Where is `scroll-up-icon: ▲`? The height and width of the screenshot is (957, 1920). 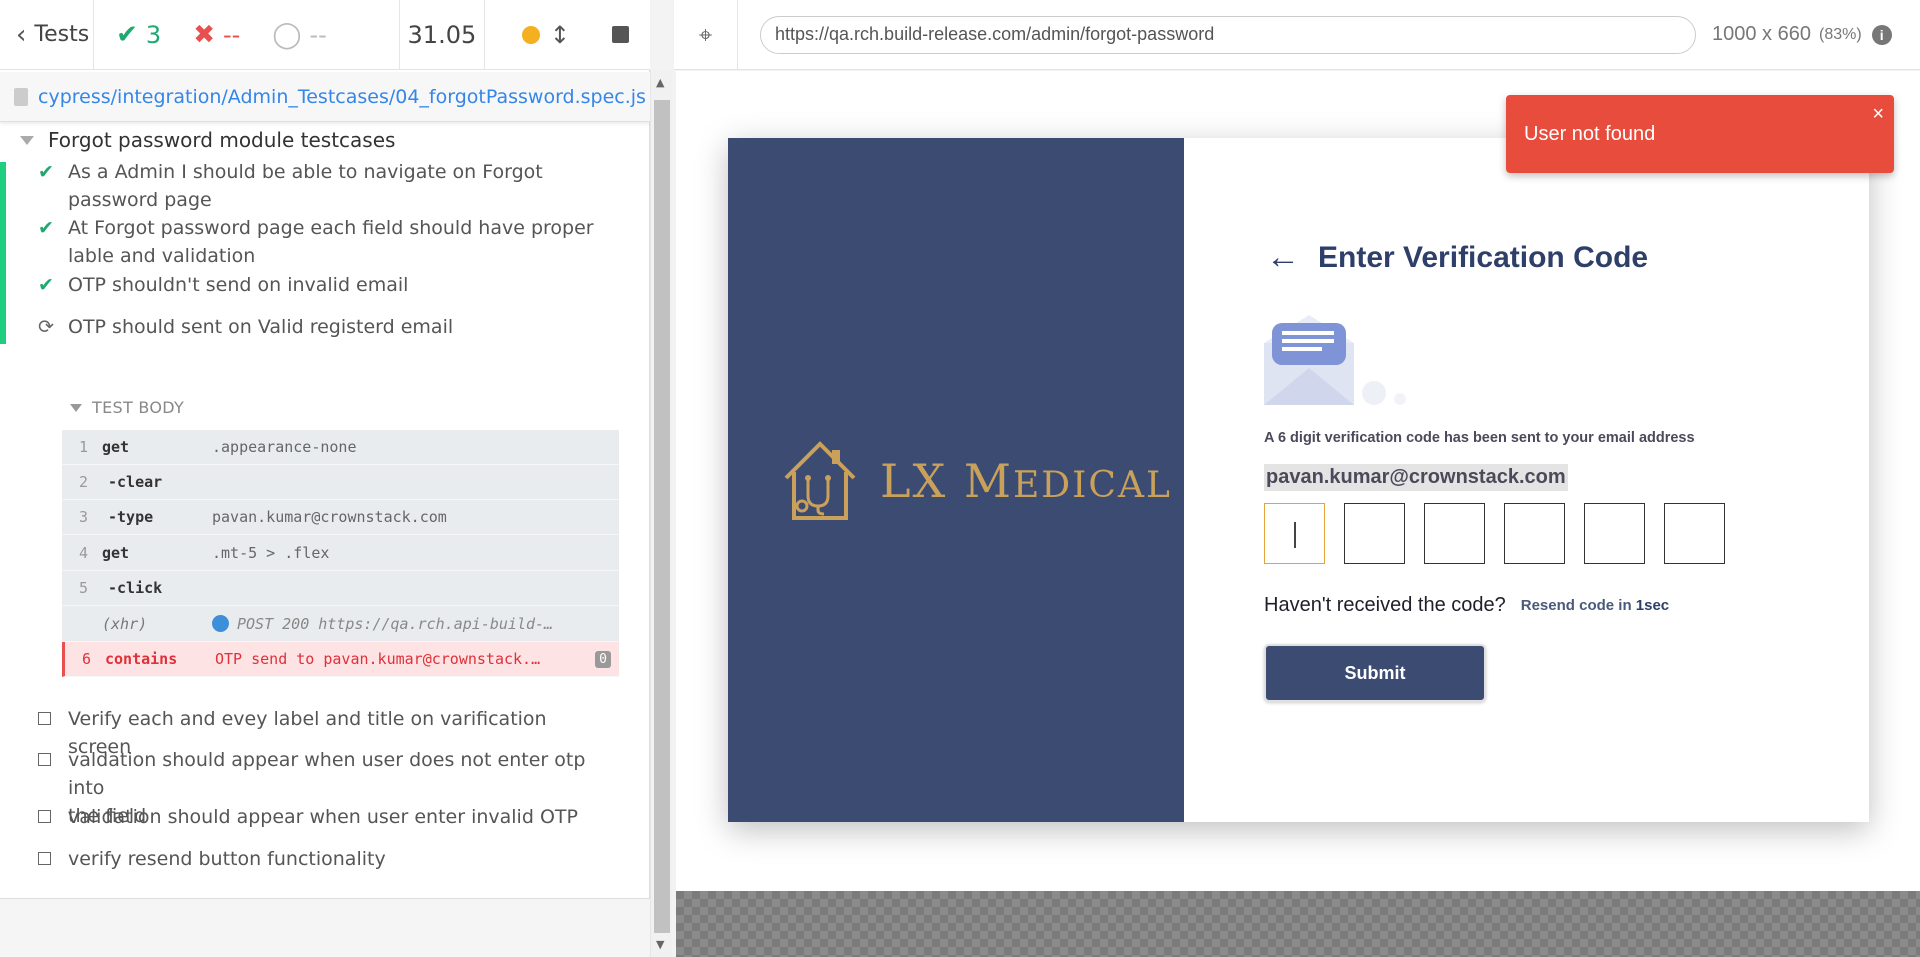
scroll-up-icon: ▲ is located at coordinates (660, 82).